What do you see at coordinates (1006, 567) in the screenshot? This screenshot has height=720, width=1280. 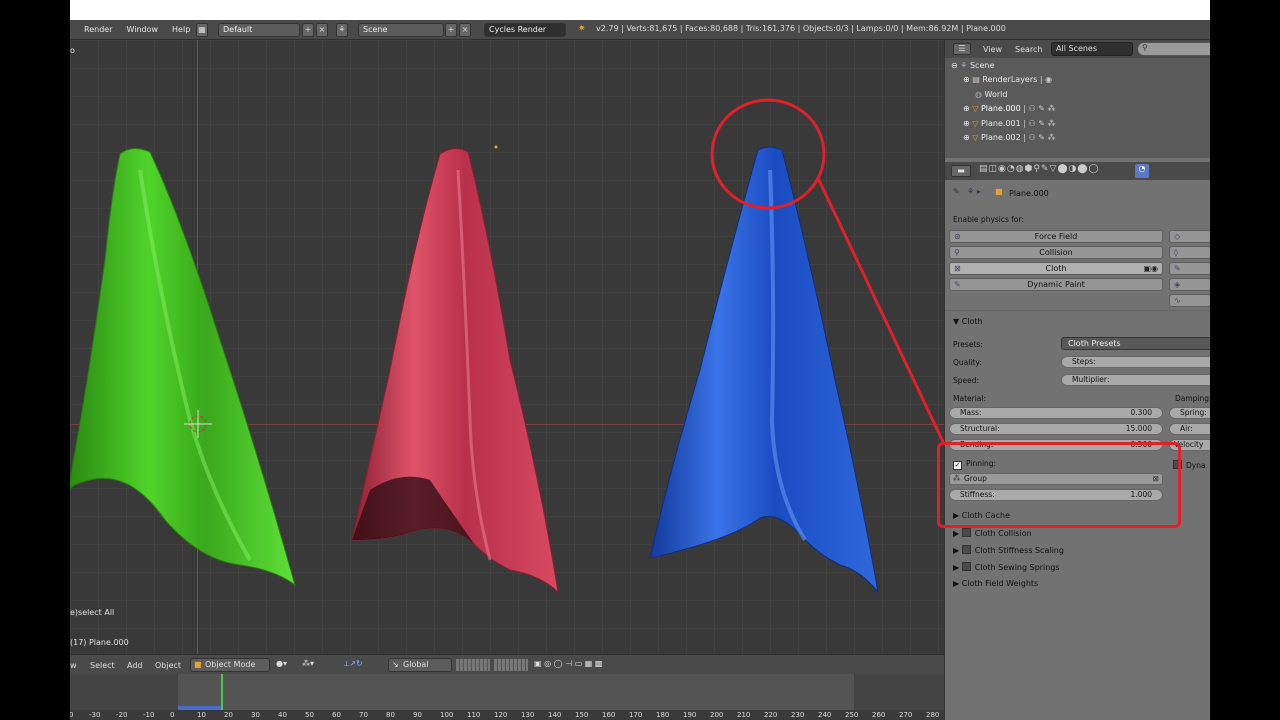 I see `cloth-sewing-springs-panel: ▶ Cloth Sewing Springs` at bounding box center [1006, 567].